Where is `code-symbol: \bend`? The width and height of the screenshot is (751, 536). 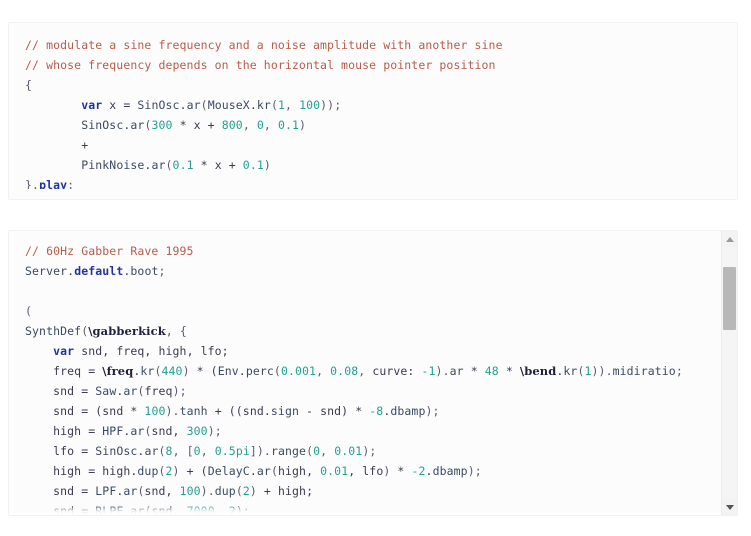
code-symbol: \bend is located at coordinates (538, 371).